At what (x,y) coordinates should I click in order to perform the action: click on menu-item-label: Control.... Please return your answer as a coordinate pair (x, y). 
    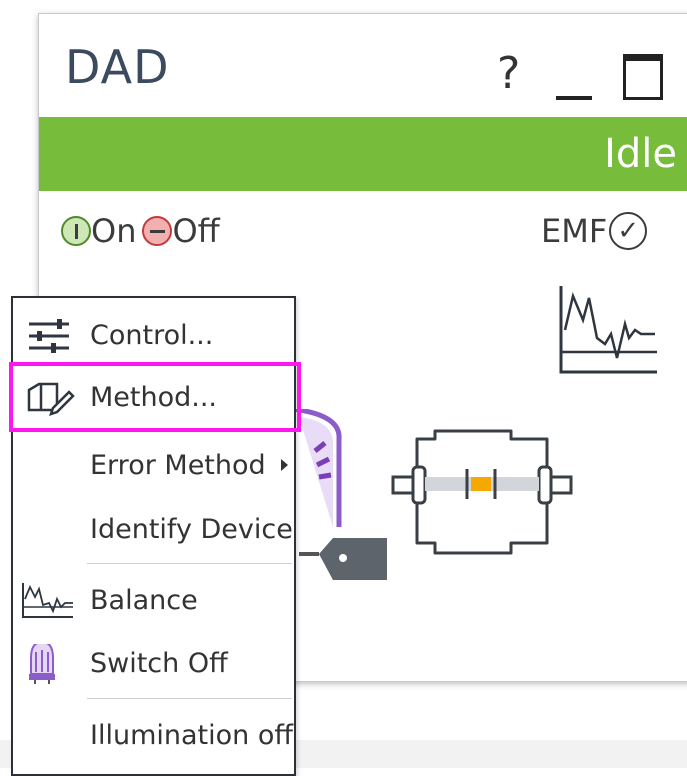
    Looking at the image, I should click on (152, 335).